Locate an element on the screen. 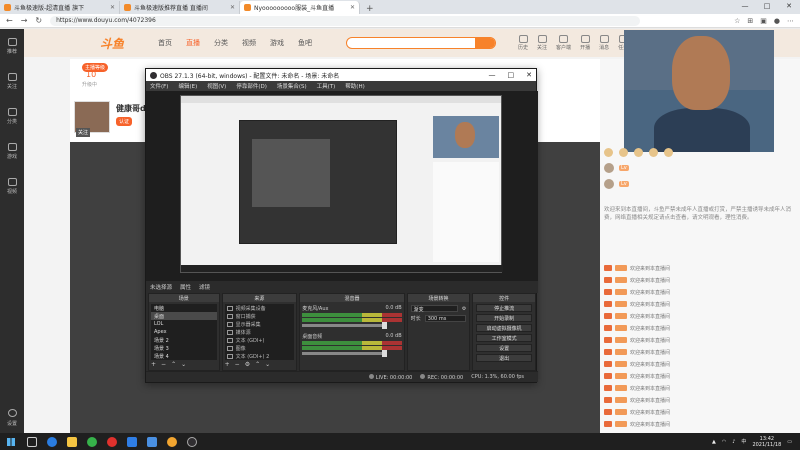 Image resolution: width=800 pixels, height=450 pixels. client-button: 客户端 is located at coordinates (563, 43).